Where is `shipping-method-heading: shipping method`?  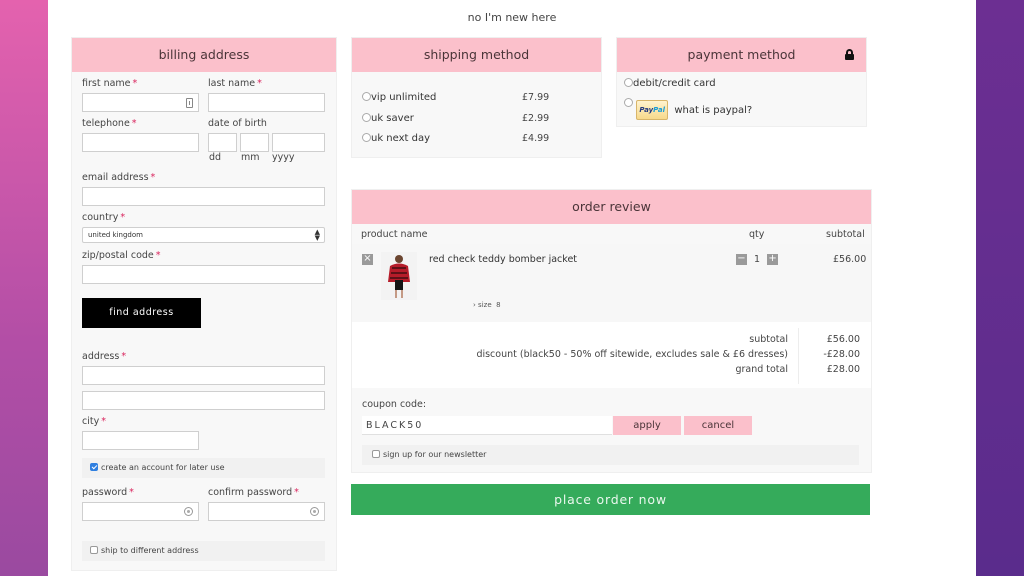 shipping-method-heading: shipping method is located at coordinates (476, 55).